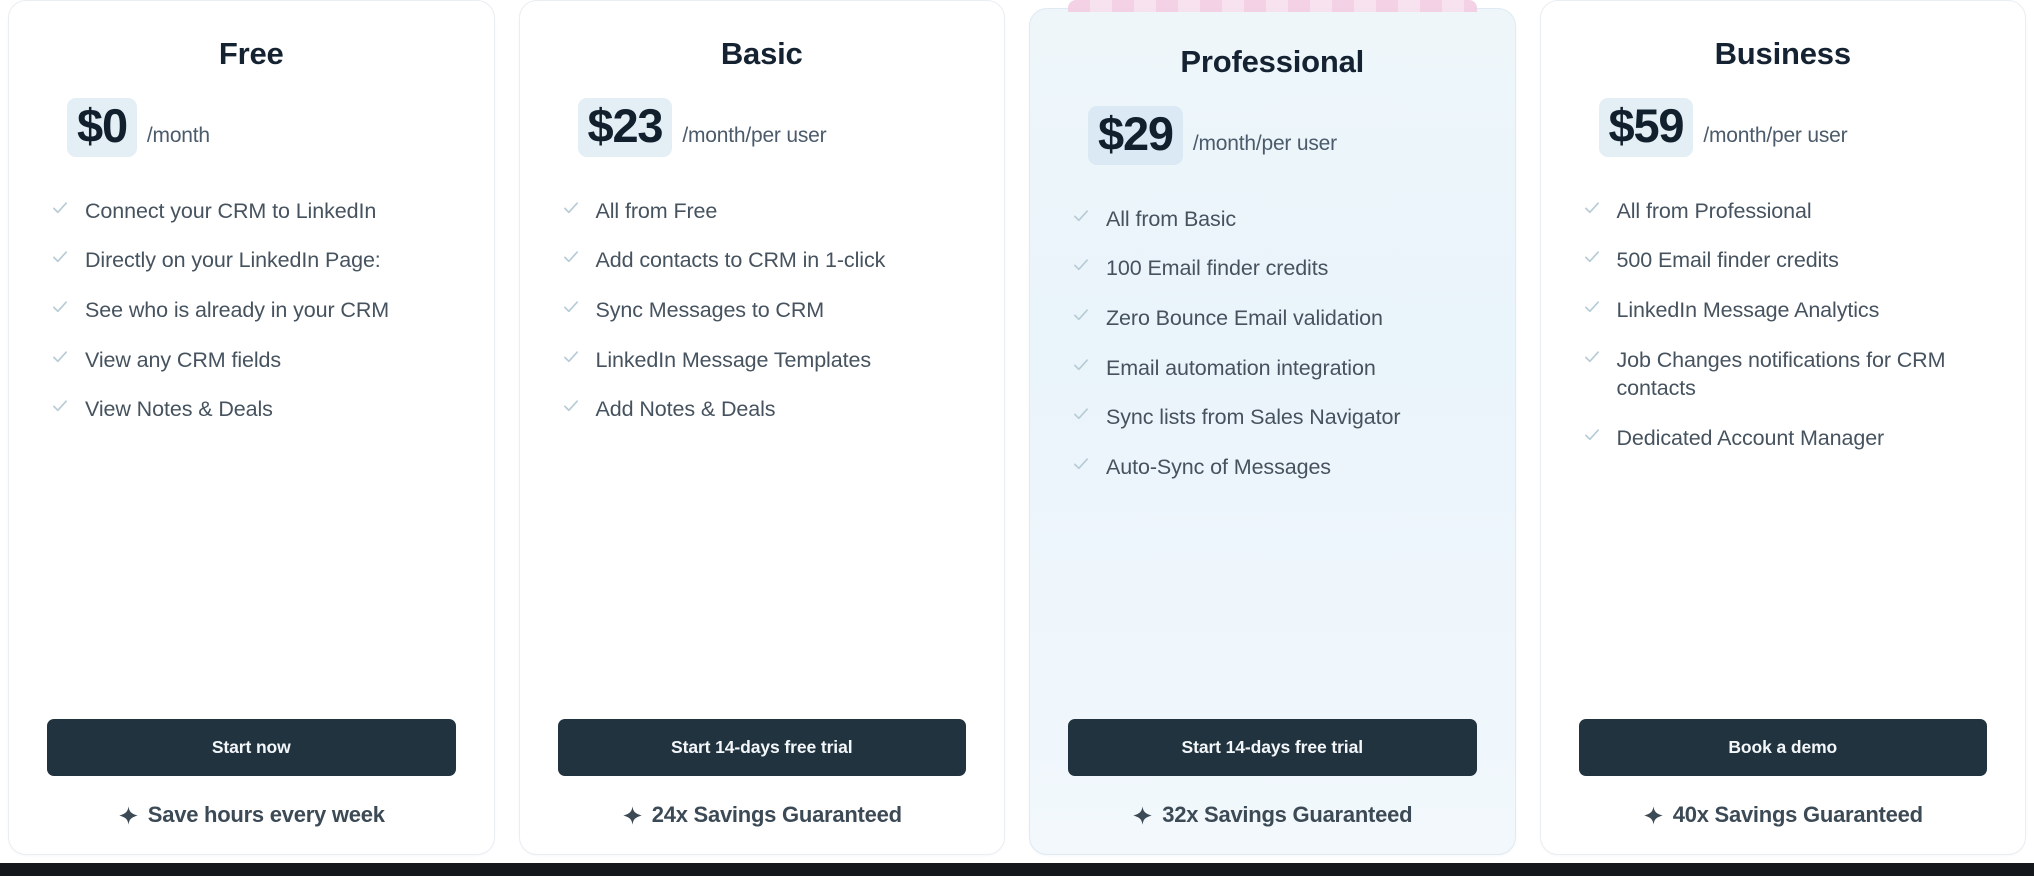  Describe the element at coordinates (1727, 260) in the screenshot. I see `plan-feature-text: 500 Email finder credits` at that location.